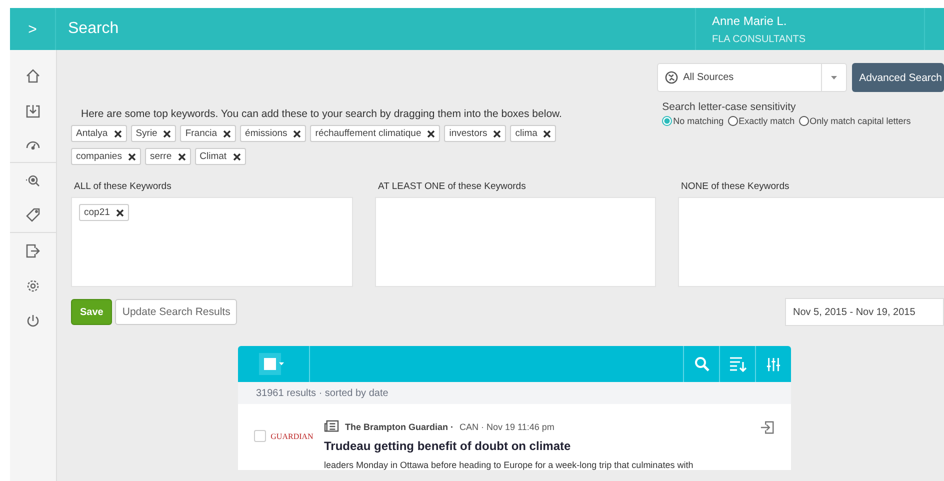  Describe the element at coordinates (260, 436) in the screenshot. I see `result-checkbox` at that location.